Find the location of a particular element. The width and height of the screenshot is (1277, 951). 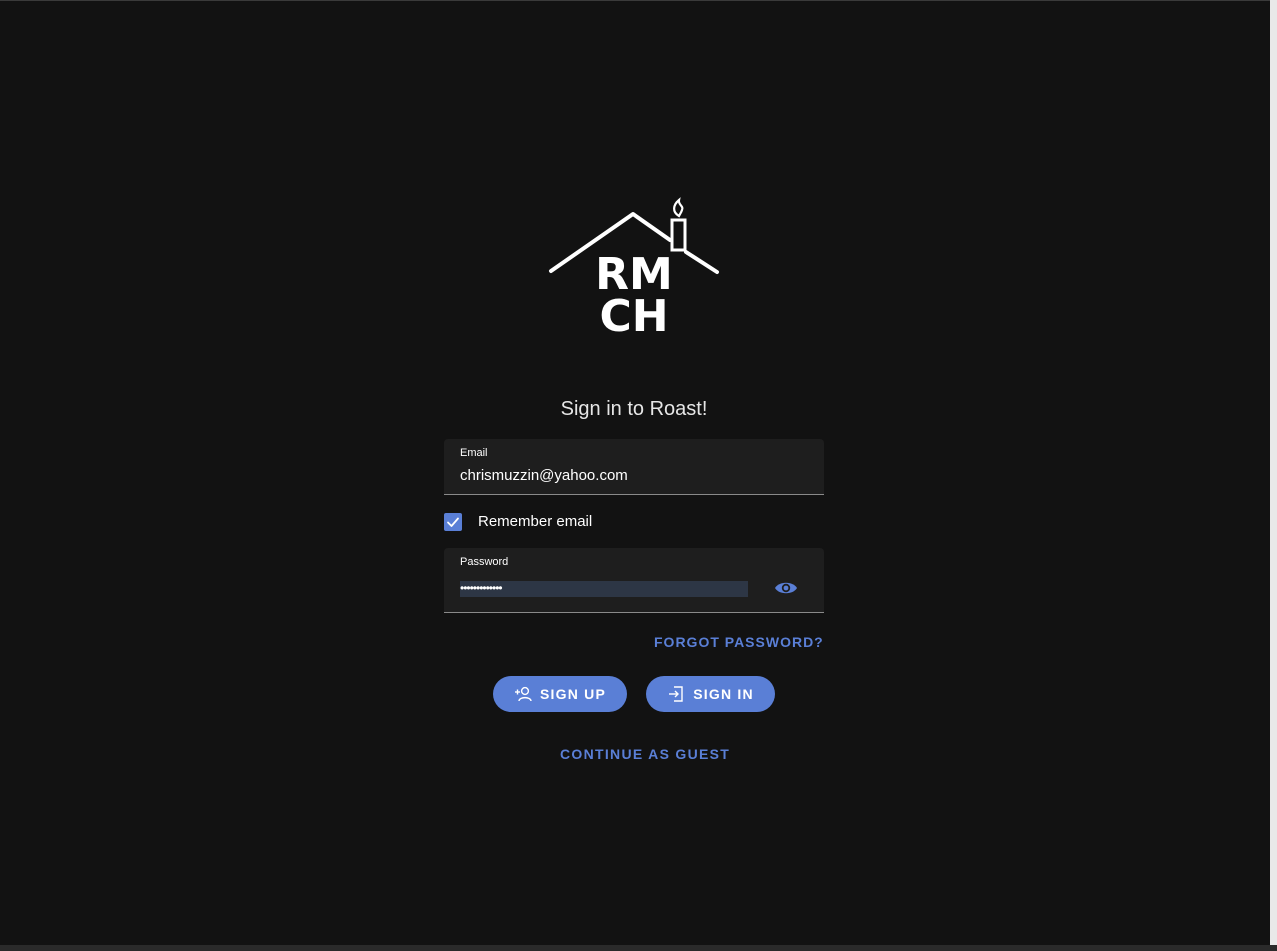

person-add-icon is located at coordinates (523, 694).